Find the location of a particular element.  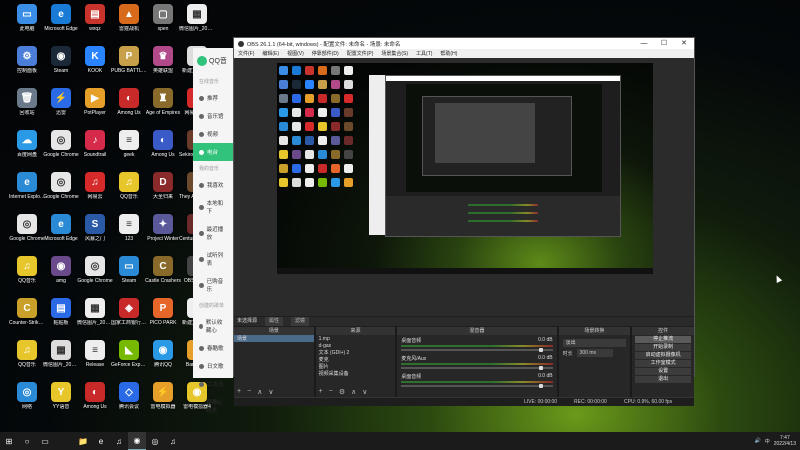

my-music-item: 已购音乐 is located at coordinates (213, 285).